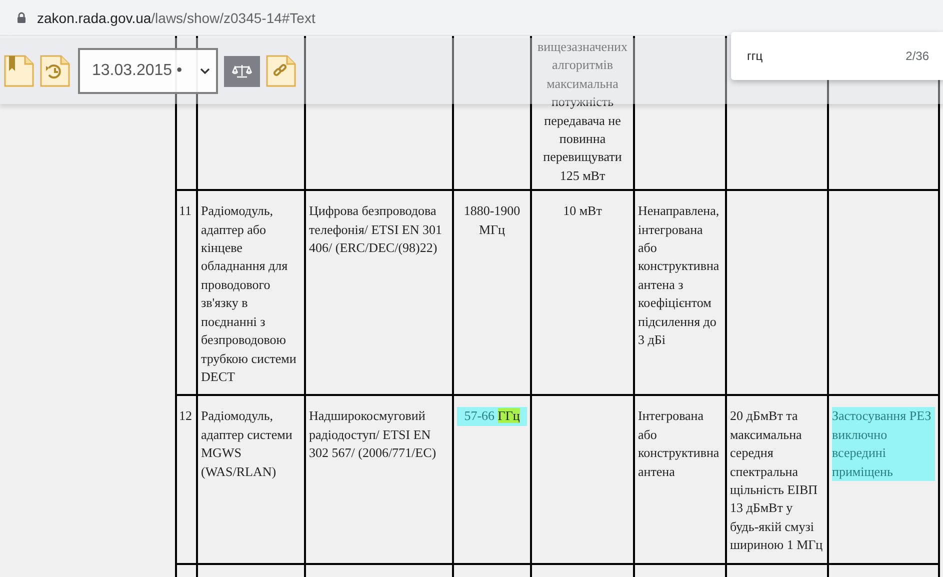  Describe the element at coordinates (185, 210) in the screenshot. I see `row-number: 11` at that location.